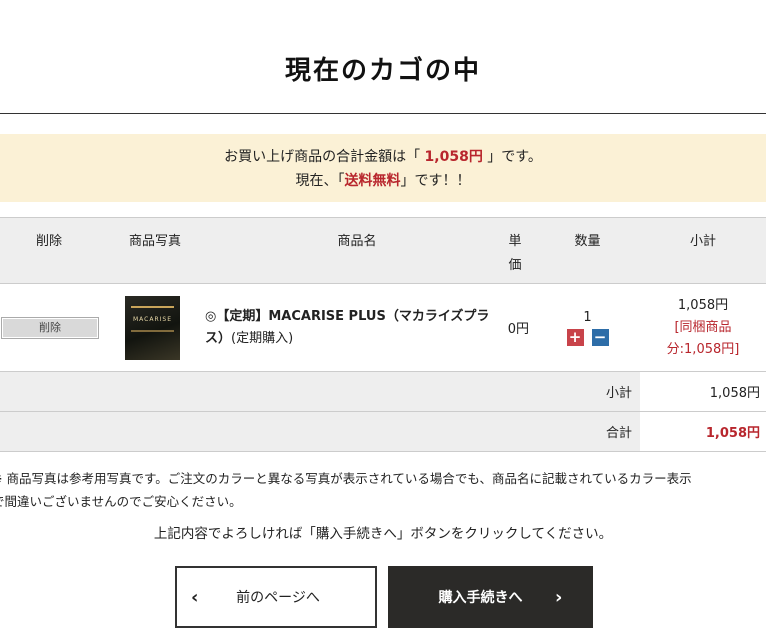 This screenshot has width=766, height=636. I want to click on quantity-minus-button: −, so click(600, 337).